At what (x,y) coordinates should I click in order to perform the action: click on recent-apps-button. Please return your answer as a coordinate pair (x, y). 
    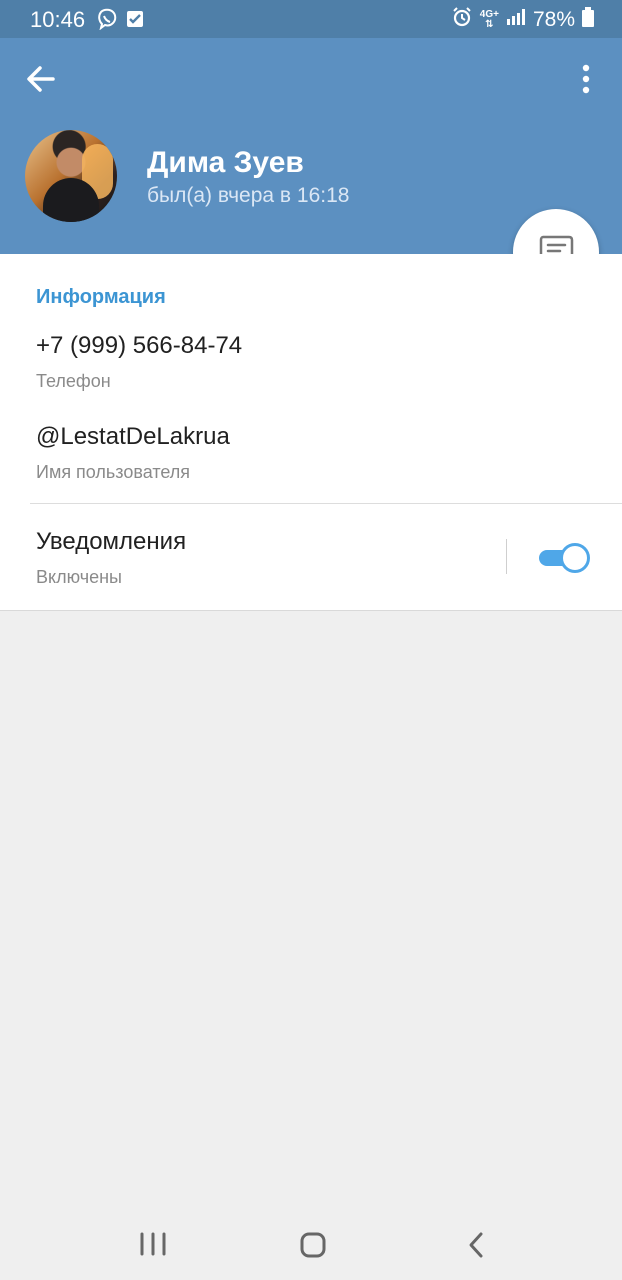
    Looking at the image, I should click on (153, 1244).